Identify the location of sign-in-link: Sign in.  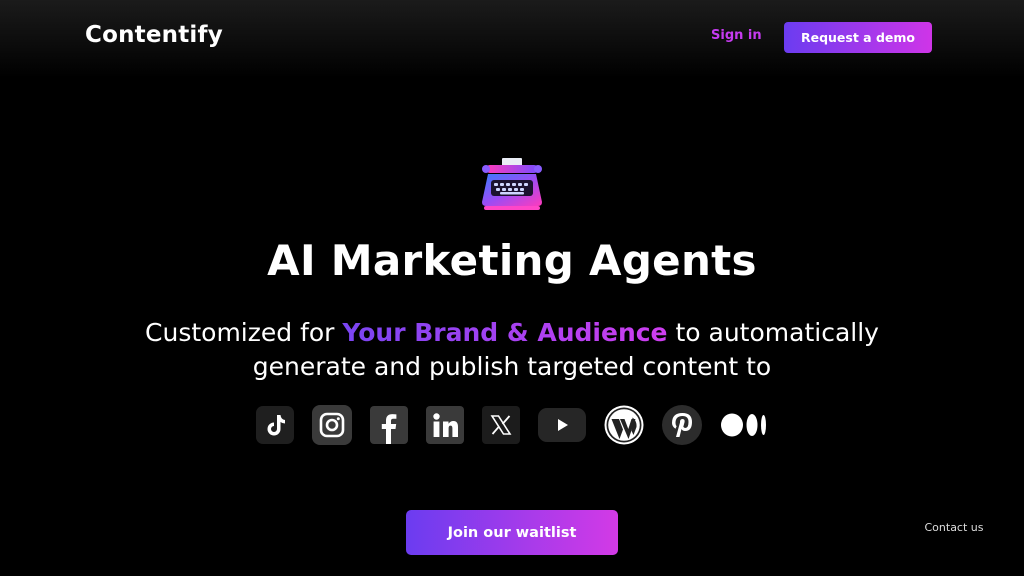
(736, 35).